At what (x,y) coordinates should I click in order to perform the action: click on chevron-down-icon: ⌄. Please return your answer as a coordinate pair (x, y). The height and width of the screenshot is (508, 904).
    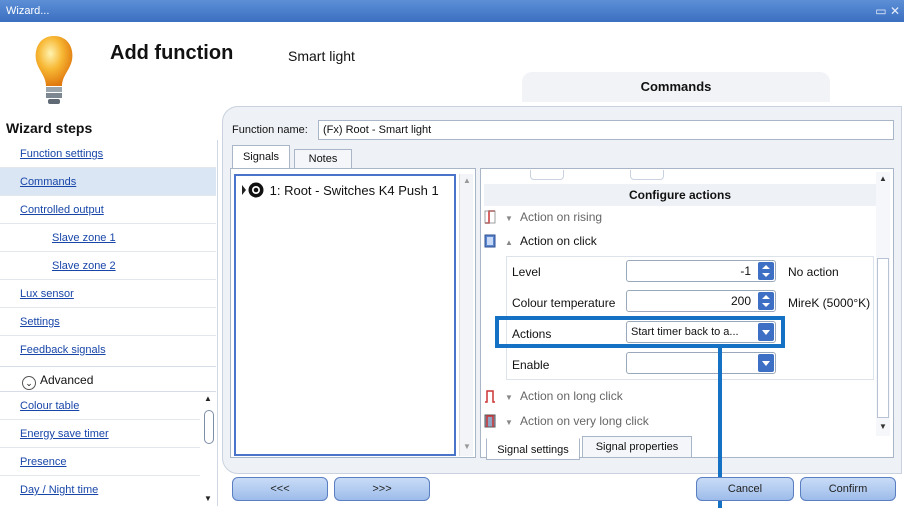
    Looking at the image, I should click on (29, 383).